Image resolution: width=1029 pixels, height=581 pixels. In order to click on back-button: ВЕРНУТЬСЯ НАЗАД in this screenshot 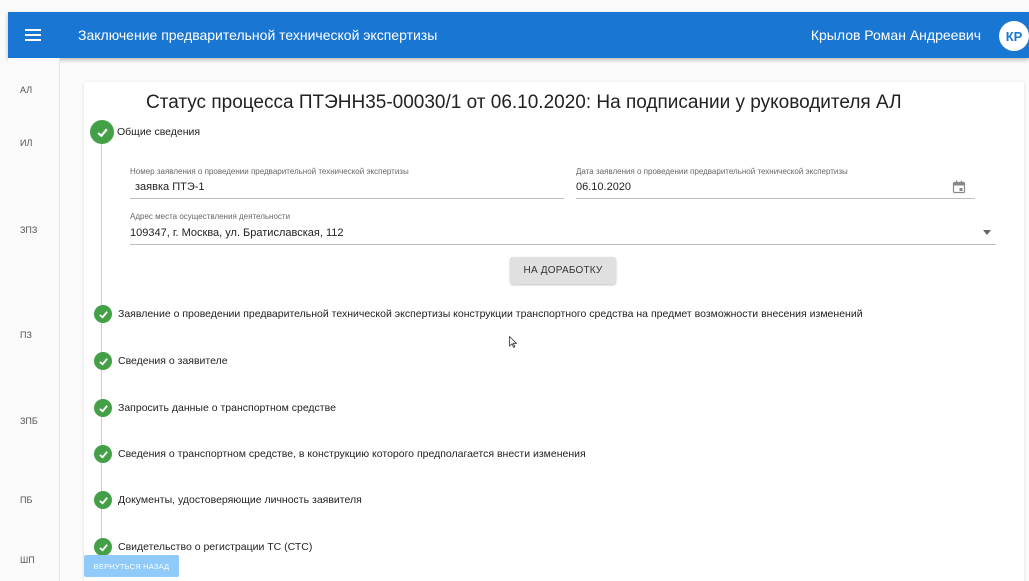, I will do `click(131, 566)`.